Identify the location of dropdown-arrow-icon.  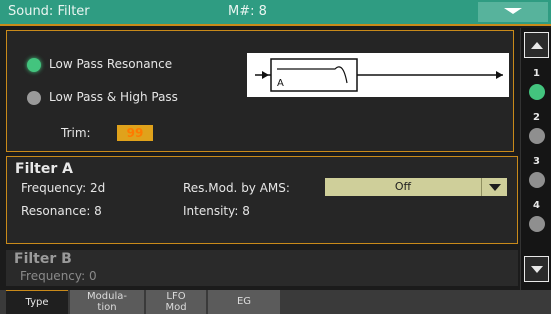
(494, 187).